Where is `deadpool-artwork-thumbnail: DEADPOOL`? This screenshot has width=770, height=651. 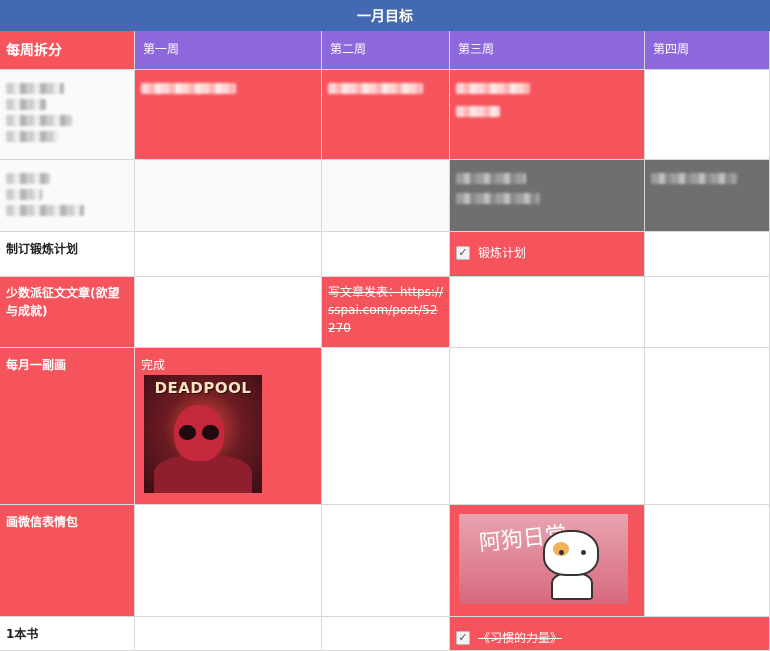 deadpool-artwork-thumbnail: DEADPOOL is located at coordinates (203, 434).